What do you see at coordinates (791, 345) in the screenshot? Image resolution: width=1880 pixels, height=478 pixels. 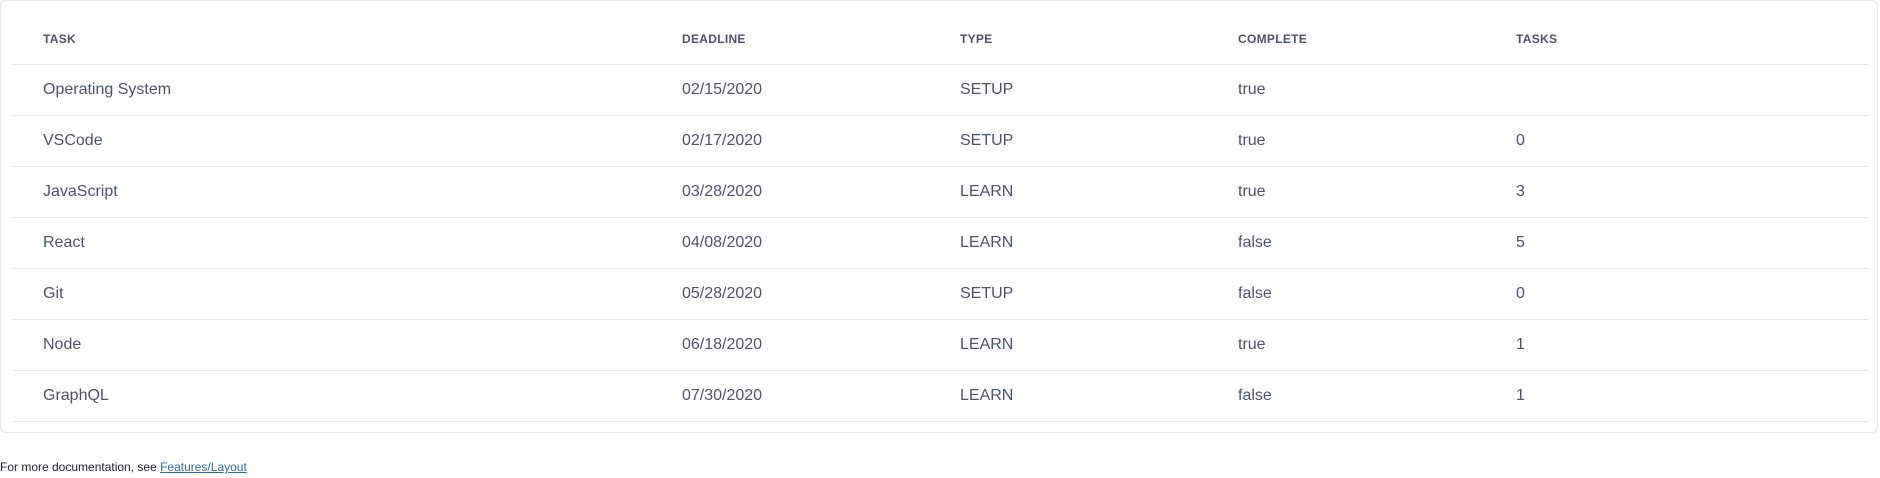 I see `cell-deadline: 06/18/2020` at bounding box center [791, 345].